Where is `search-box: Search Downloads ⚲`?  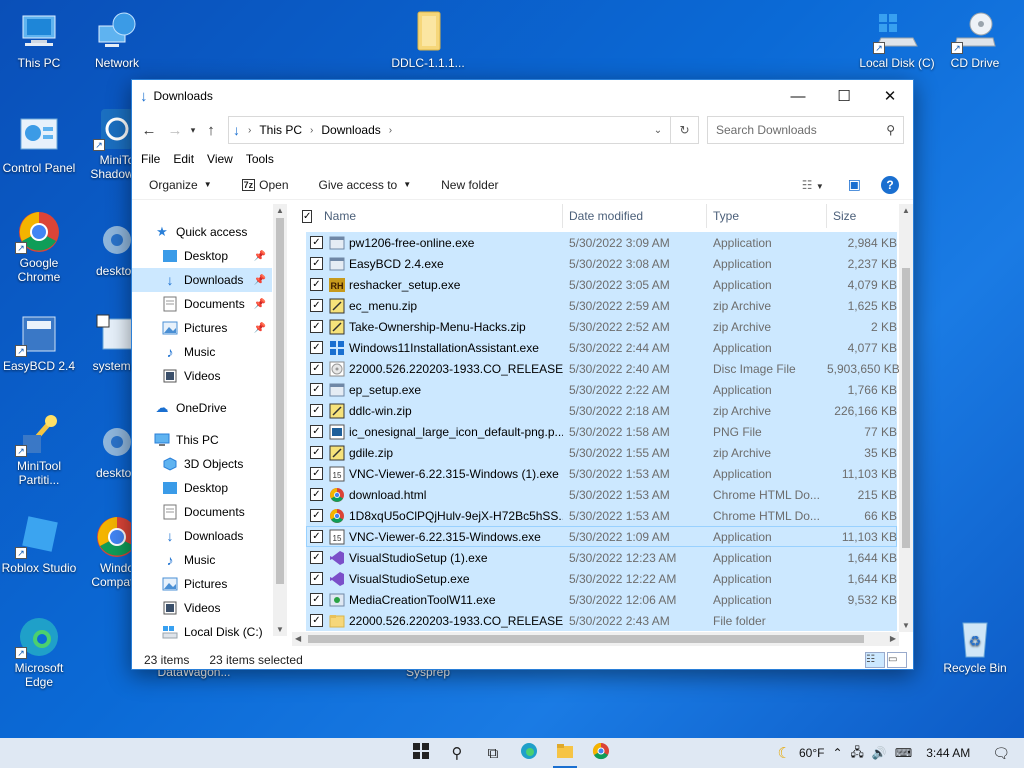 search-box: Search Downloads ⚲ is located at coordinates (805, 130).